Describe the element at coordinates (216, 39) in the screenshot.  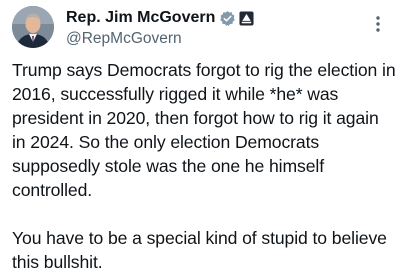
I see `author-handle: @RepMcGovern` at that location.